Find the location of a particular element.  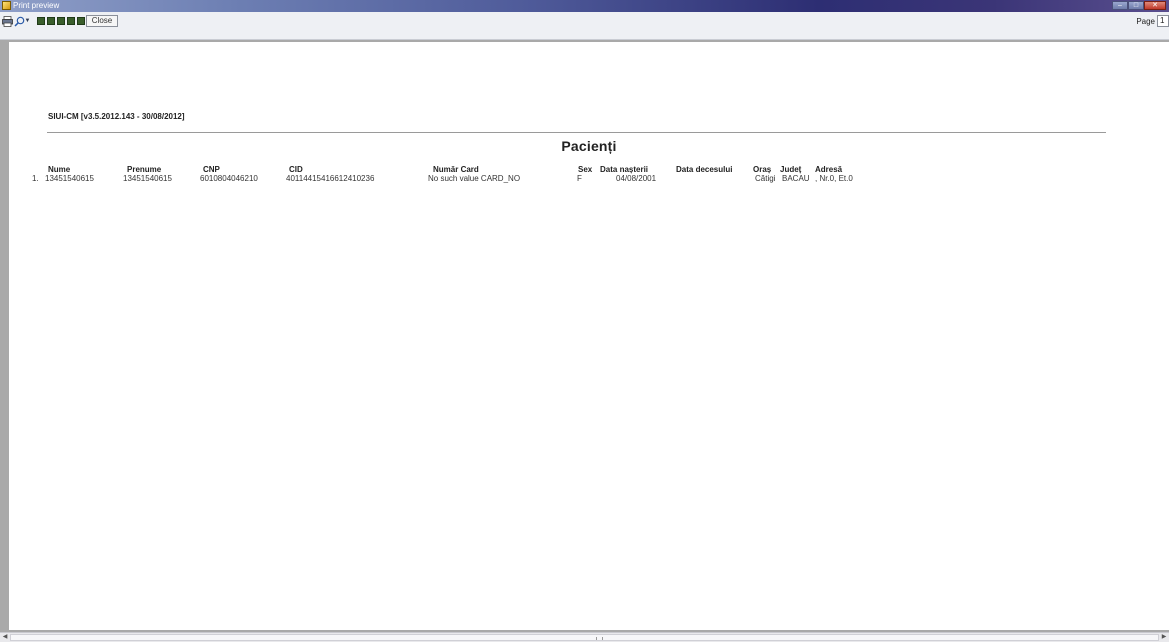

column-header-numar-card: Număr Card is located at coordinates (456, 169).